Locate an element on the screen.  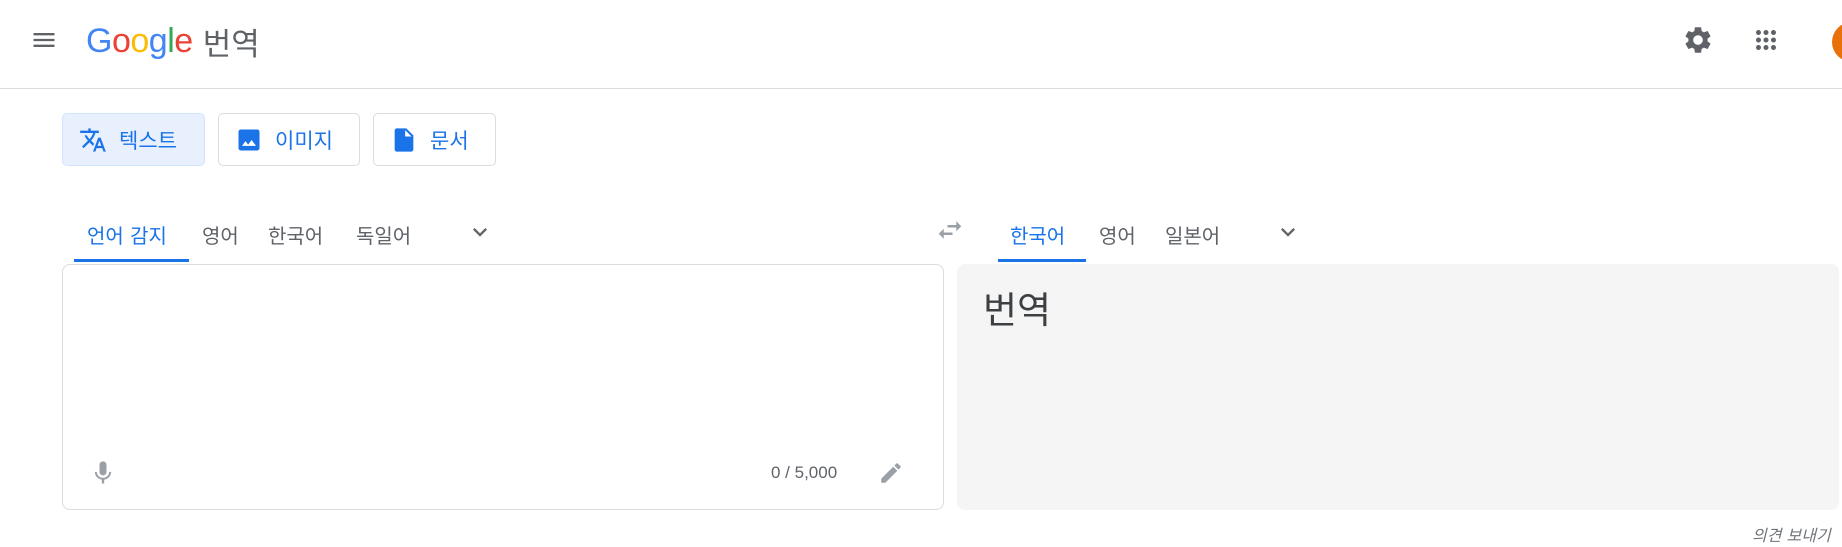
source-tab-label: 독일어 is located at coordinates (384, 235).